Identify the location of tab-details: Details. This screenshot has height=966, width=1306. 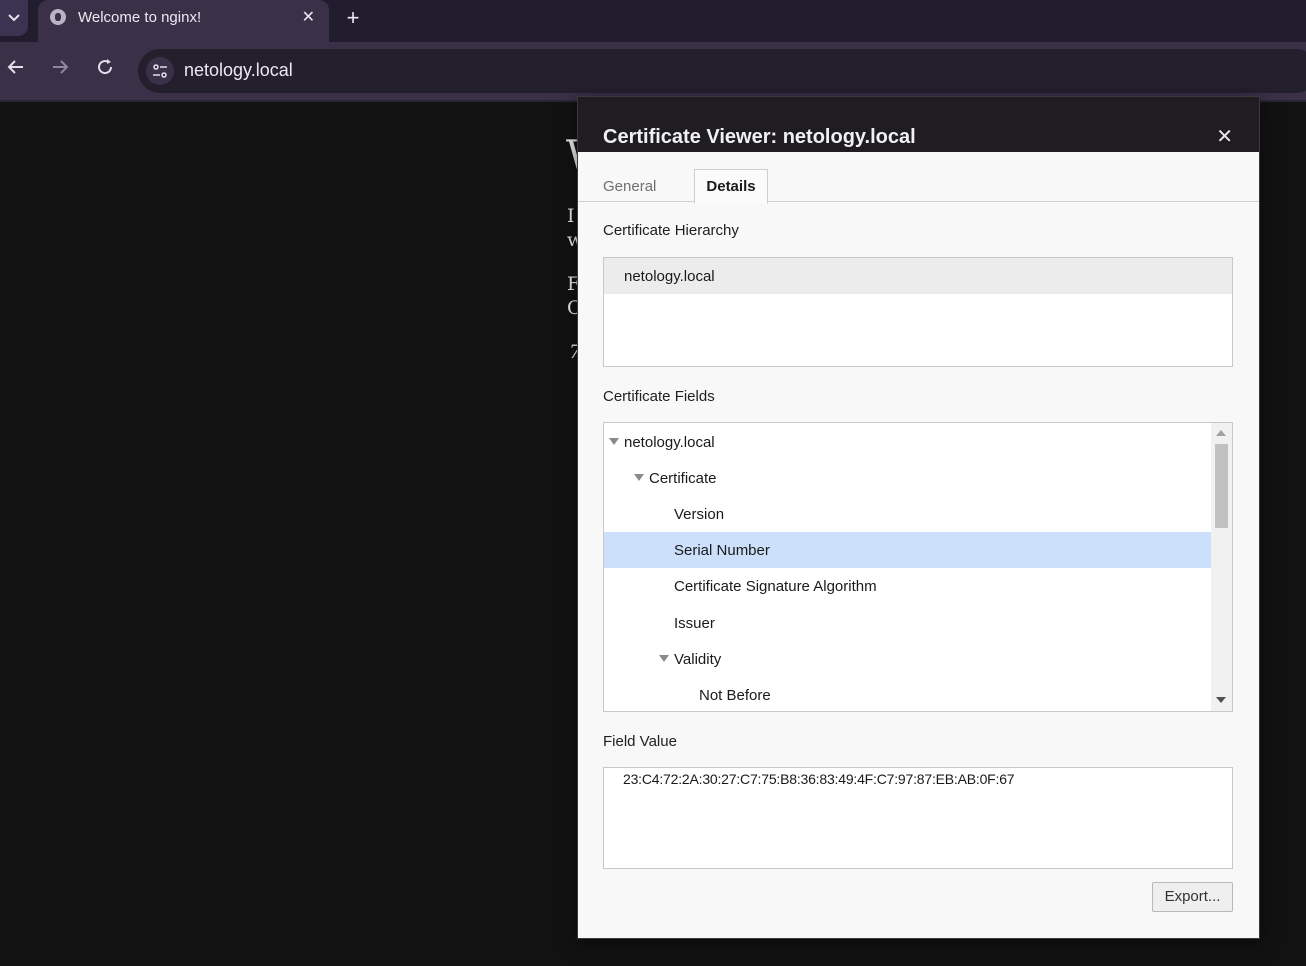
(731, 186).